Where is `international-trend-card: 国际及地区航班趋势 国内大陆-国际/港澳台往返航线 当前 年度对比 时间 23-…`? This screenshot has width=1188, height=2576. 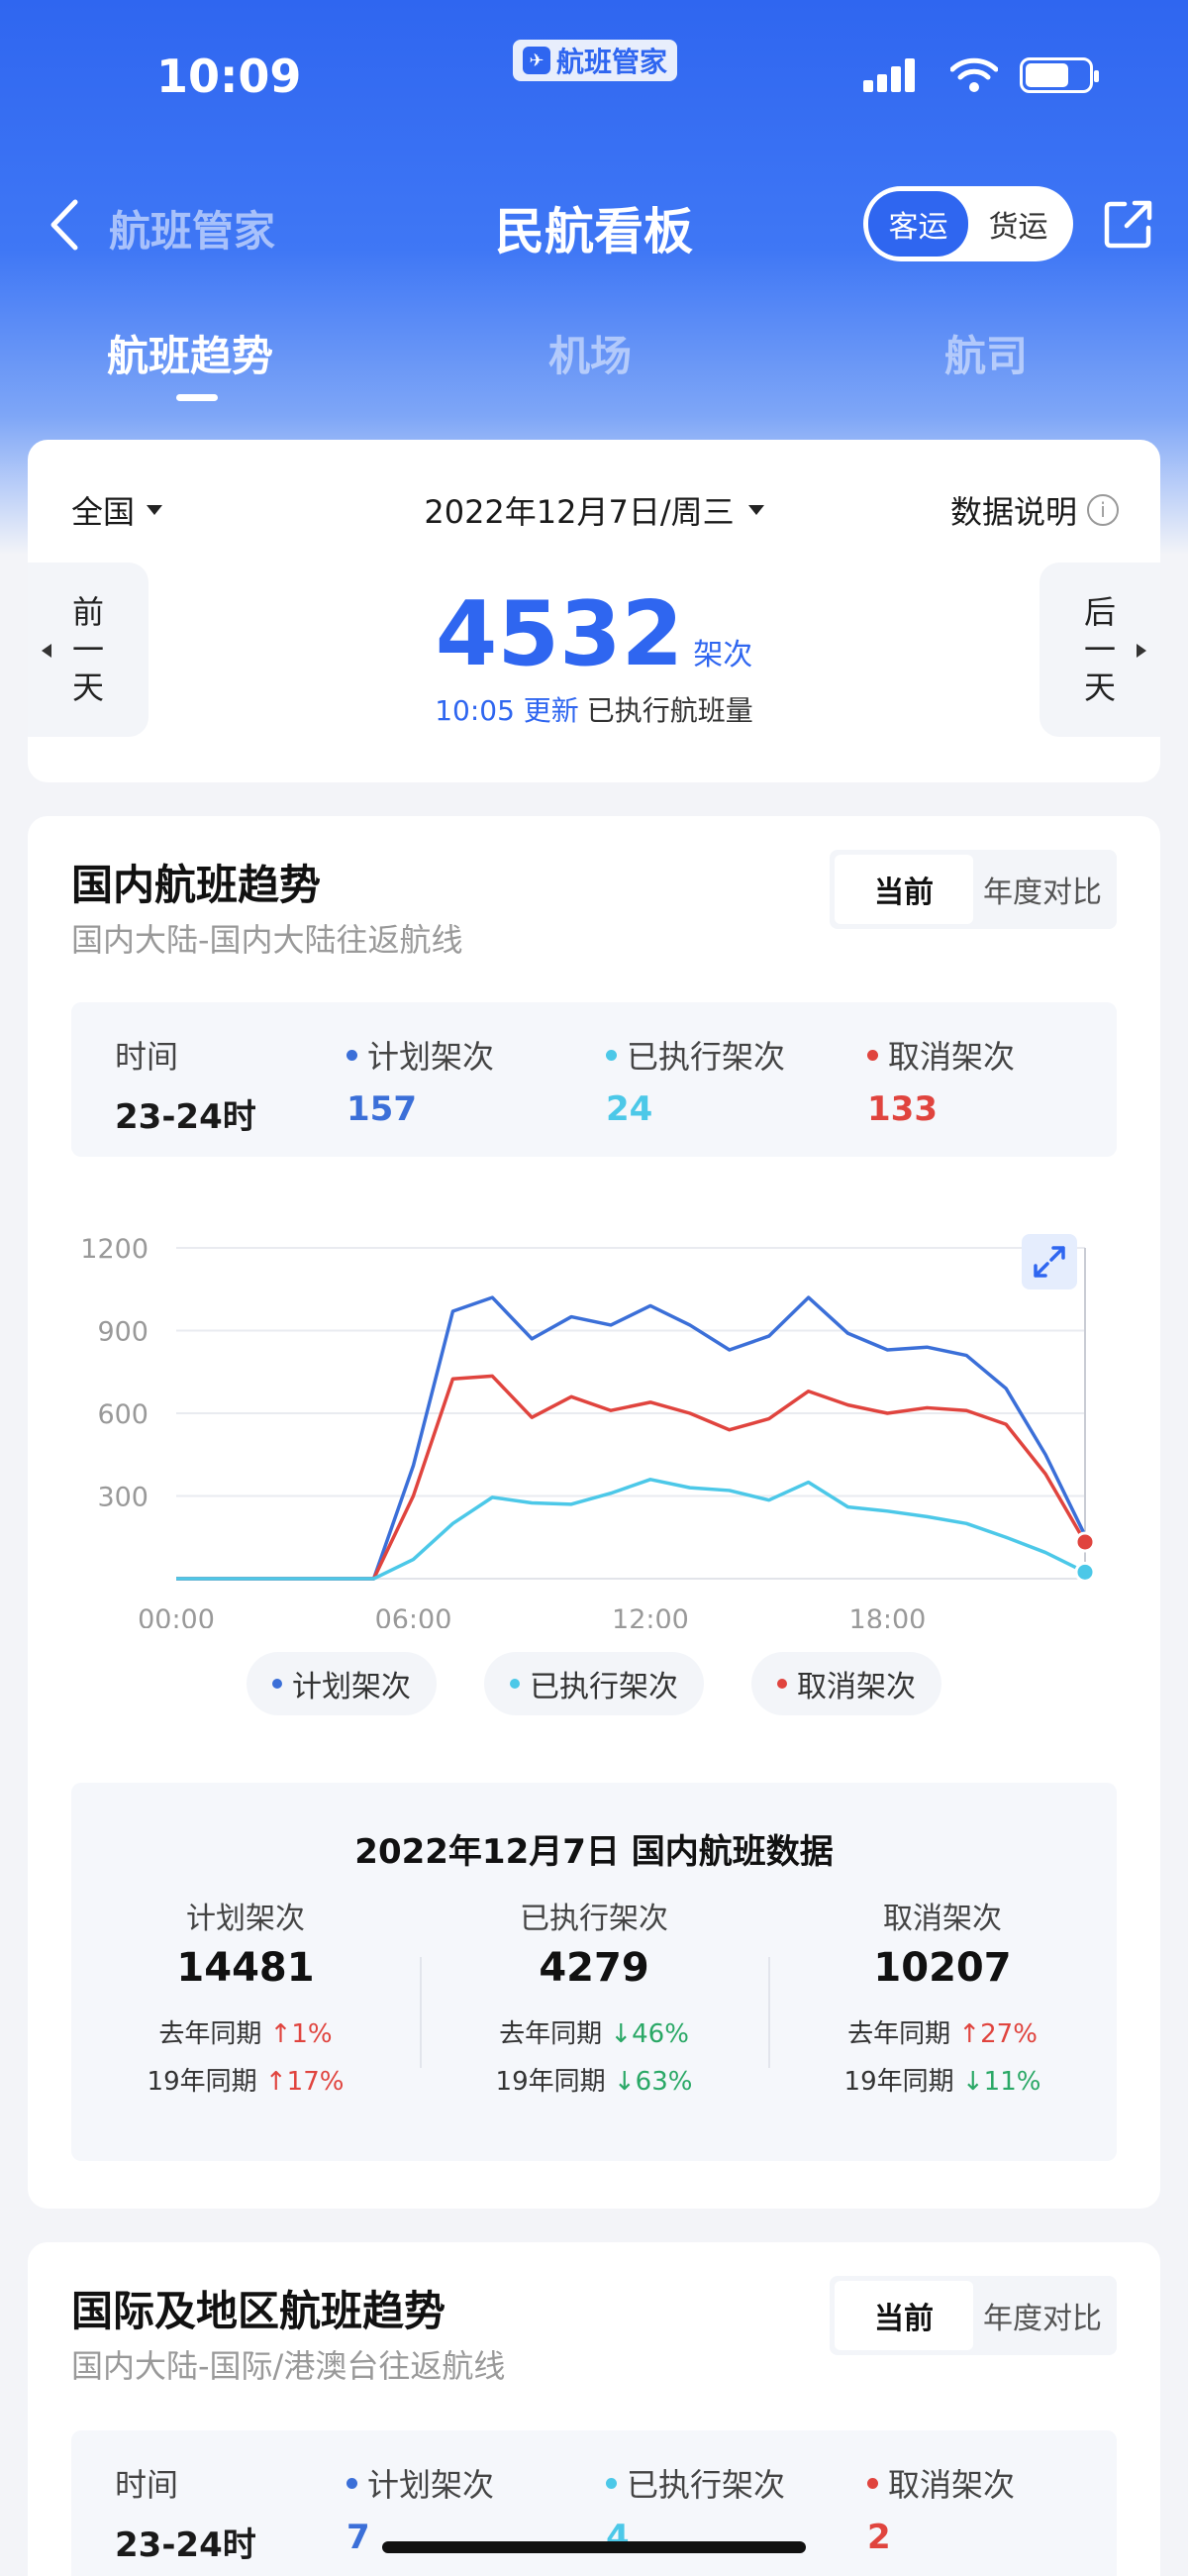
international-trend-card: 国际及地区航班趋势 国内大陆-国际/港澳台往返航线 当前 年度对比 时间 23-… is located at coordinates (594, 2409).